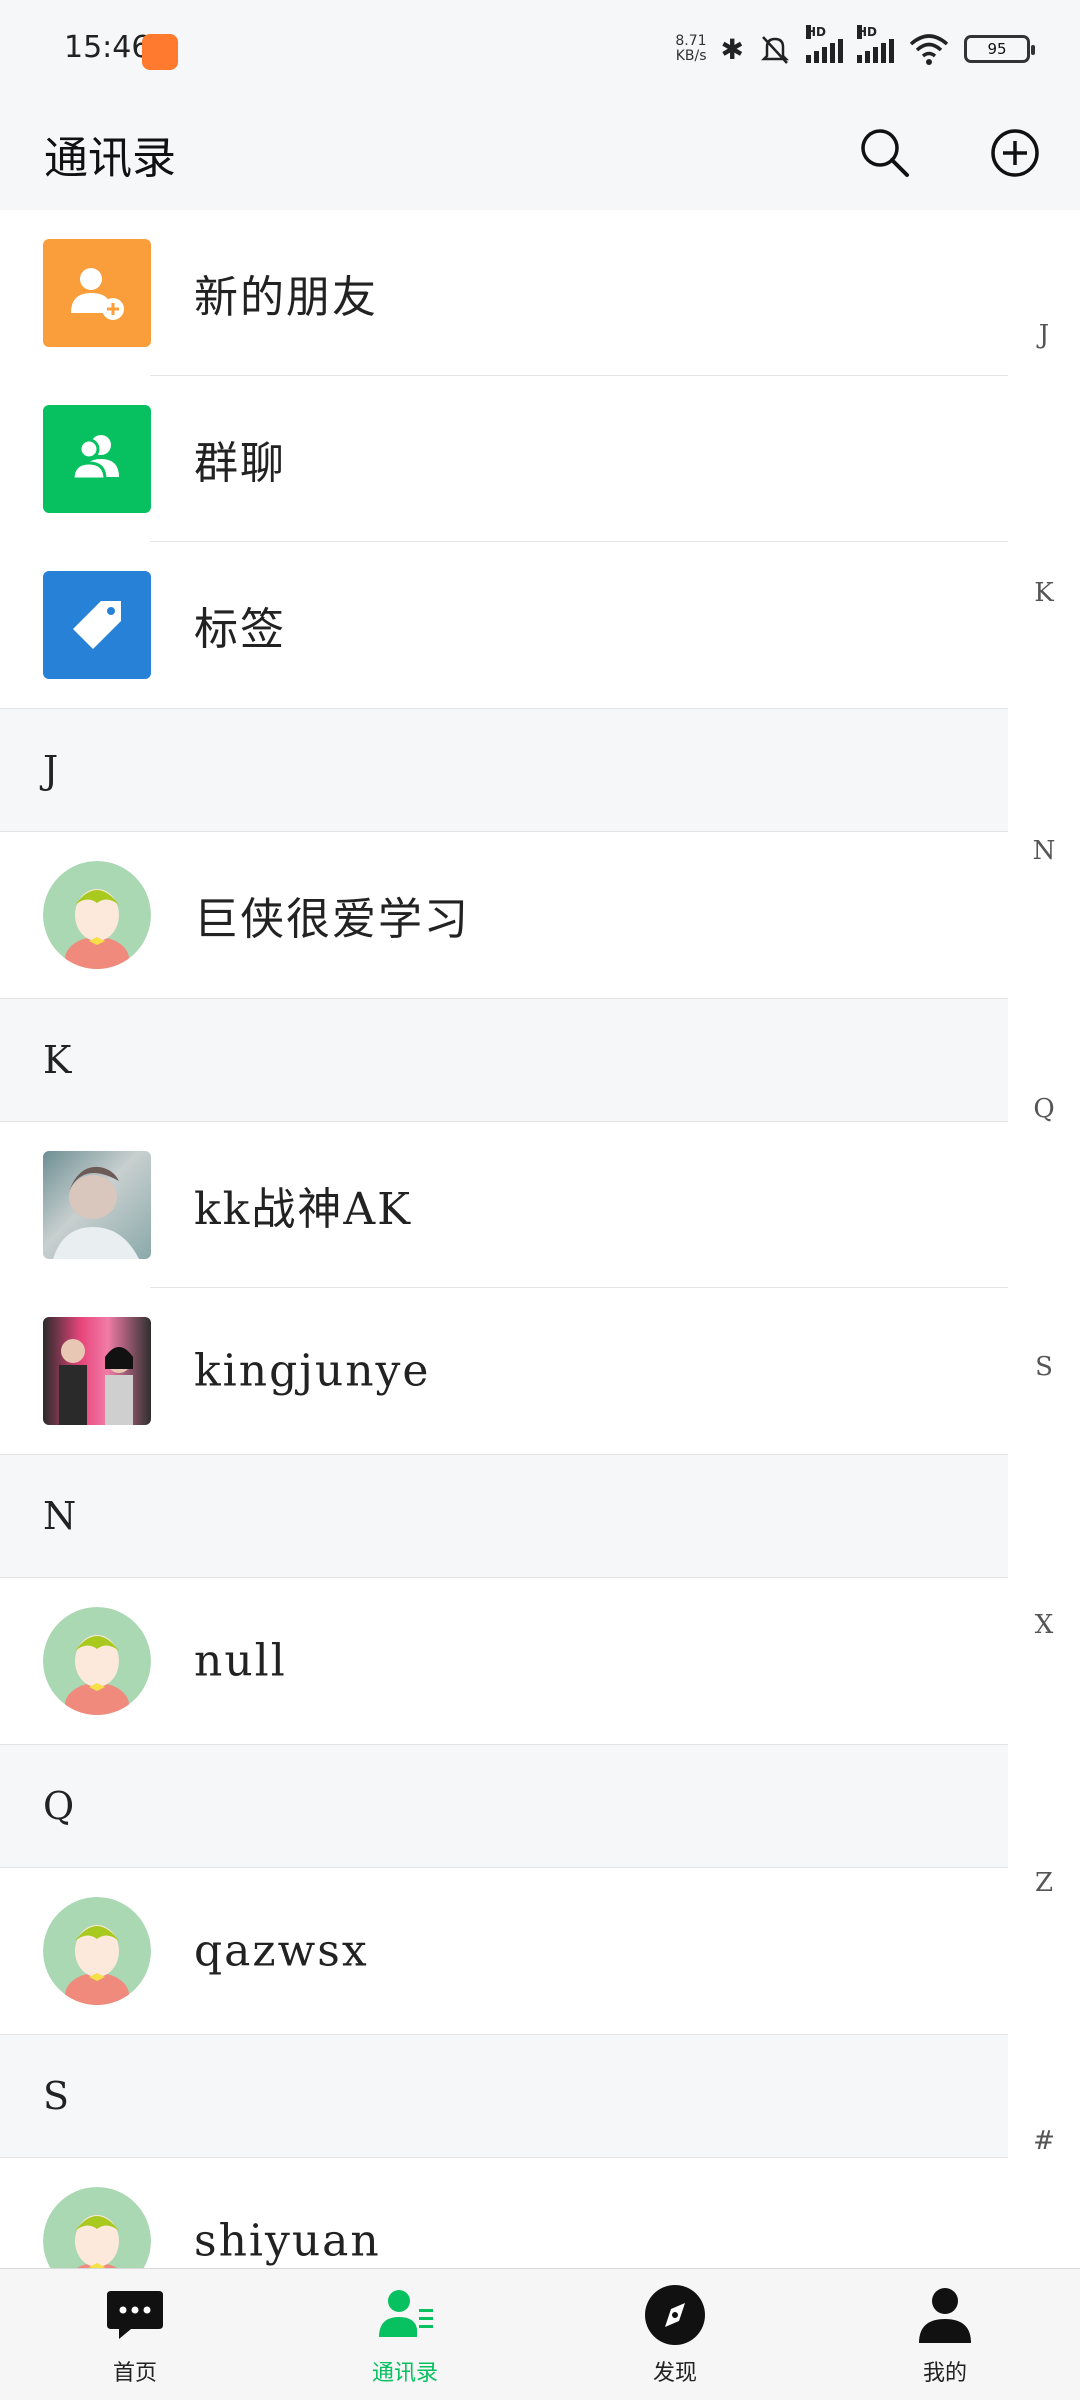 The height and width of the screenshot is (2400, 1080). Describe the element at coordinates (97, 625) in the screenshot. I see `tag-icon` at that location.